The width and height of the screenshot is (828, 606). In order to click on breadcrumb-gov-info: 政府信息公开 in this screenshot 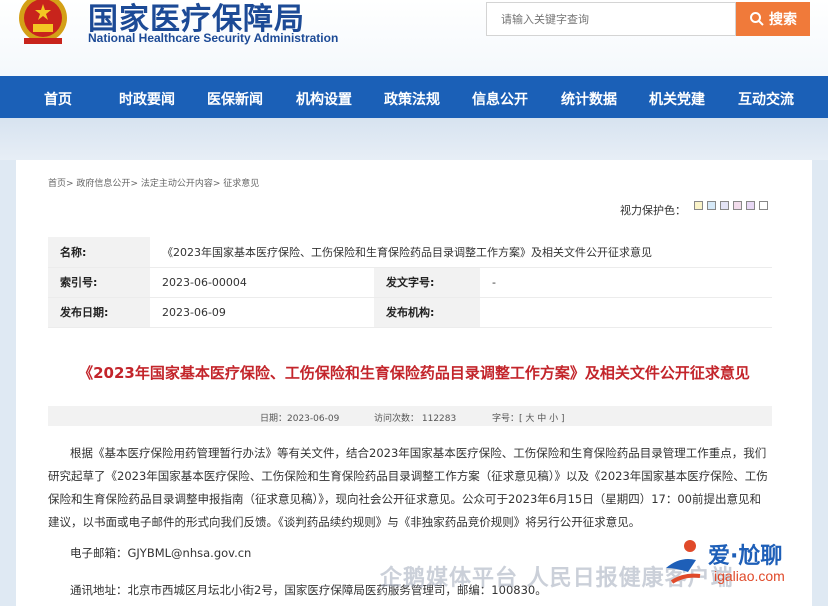, I will do `click(103, 184)`.